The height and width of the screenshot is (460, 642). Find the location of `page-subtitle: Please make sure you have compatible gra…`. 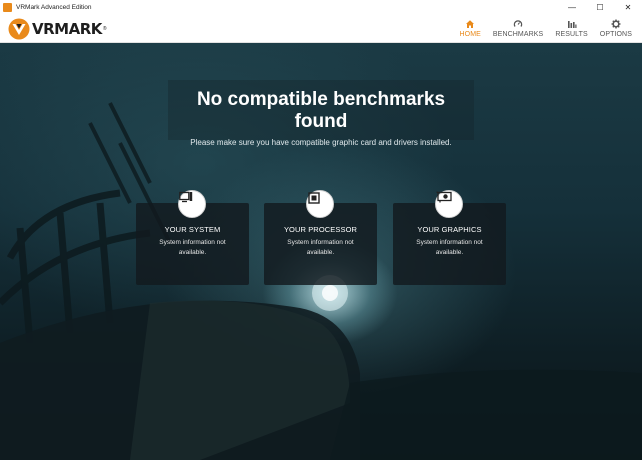

page-subtitle: Please make sure you have compatible gra… is located at coordinates (321, 142).